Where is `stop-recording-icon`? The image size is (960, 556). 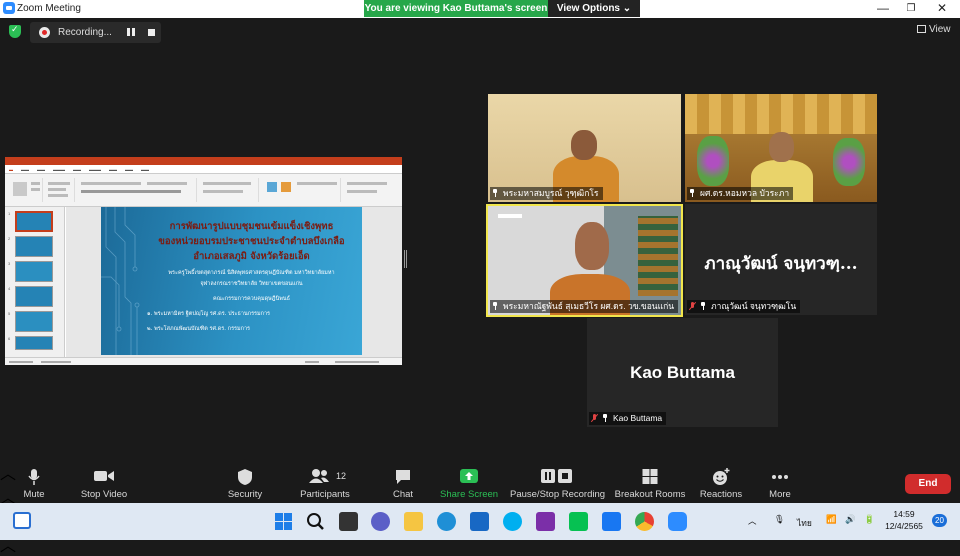
stop-recording-icon is located at coordinates (151, 32).